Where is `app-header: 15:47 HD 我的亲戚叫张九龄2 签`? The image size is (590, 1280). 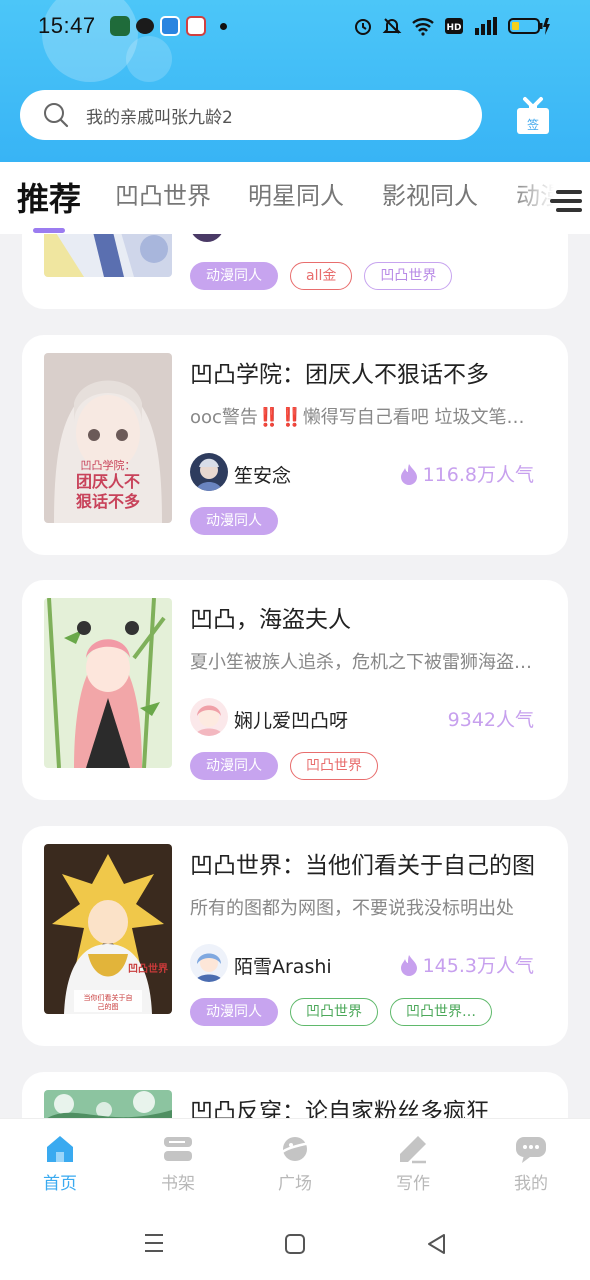 app-header: 15:47 HD 我的亲戚叫张九龄2 签 is located at coordinates (295, 81).